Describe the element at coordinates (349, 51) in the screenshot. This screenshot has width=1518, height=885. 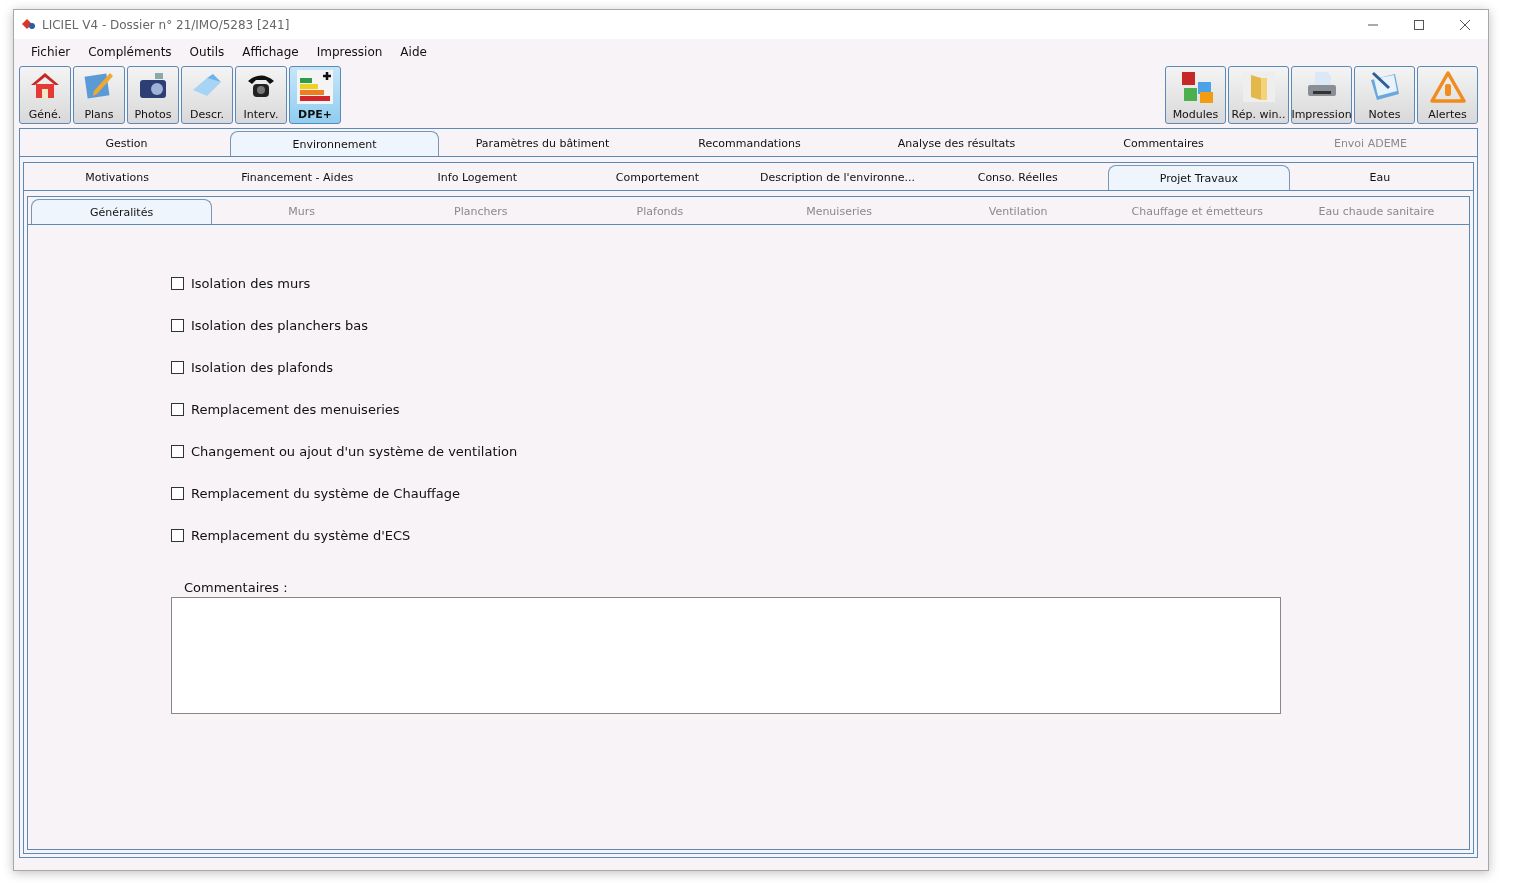
I see `menu-item: Impression` at that location.